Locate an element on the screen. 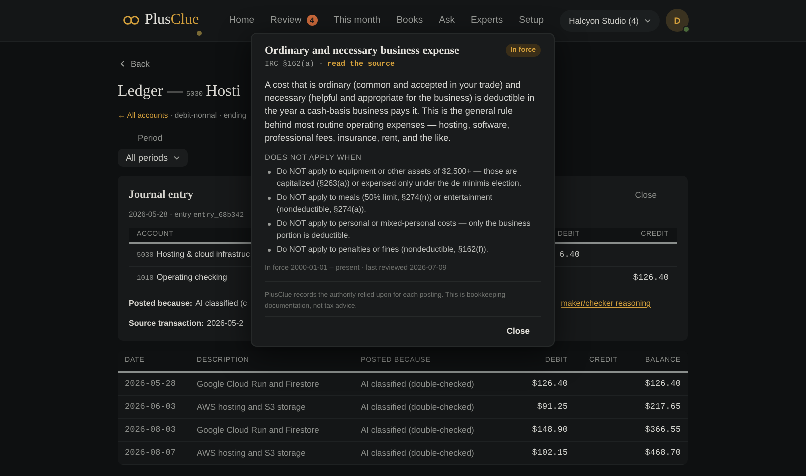  brand-name: PlusClue is located at coordinates (172, 20).